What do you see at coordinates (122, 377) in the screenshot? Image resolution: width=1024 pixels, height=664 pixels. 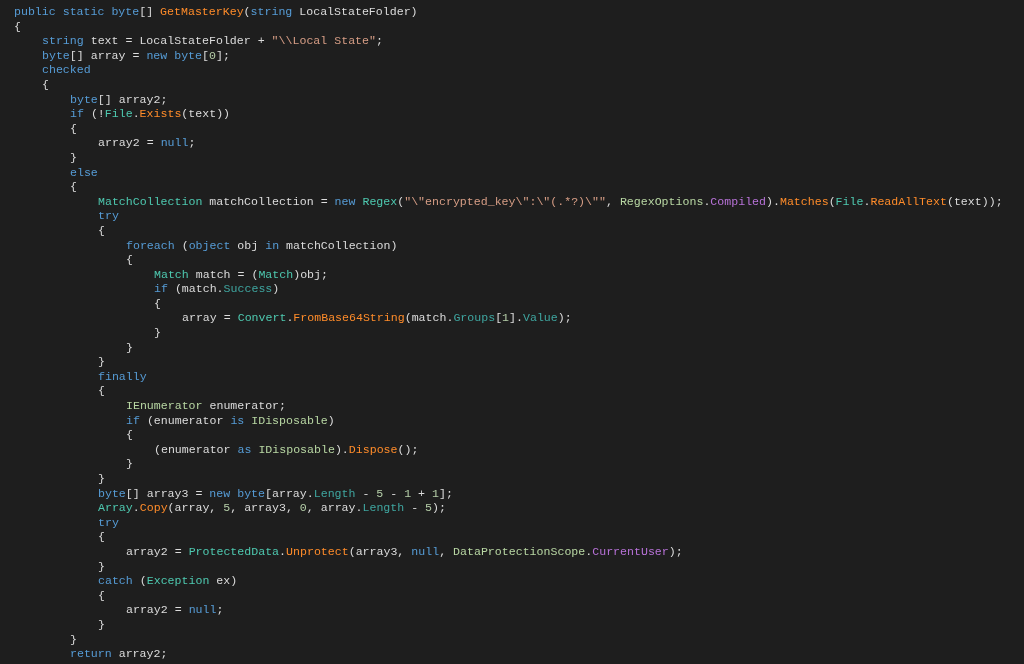 I see `code-line: finally` at bounding box center [122, 377].